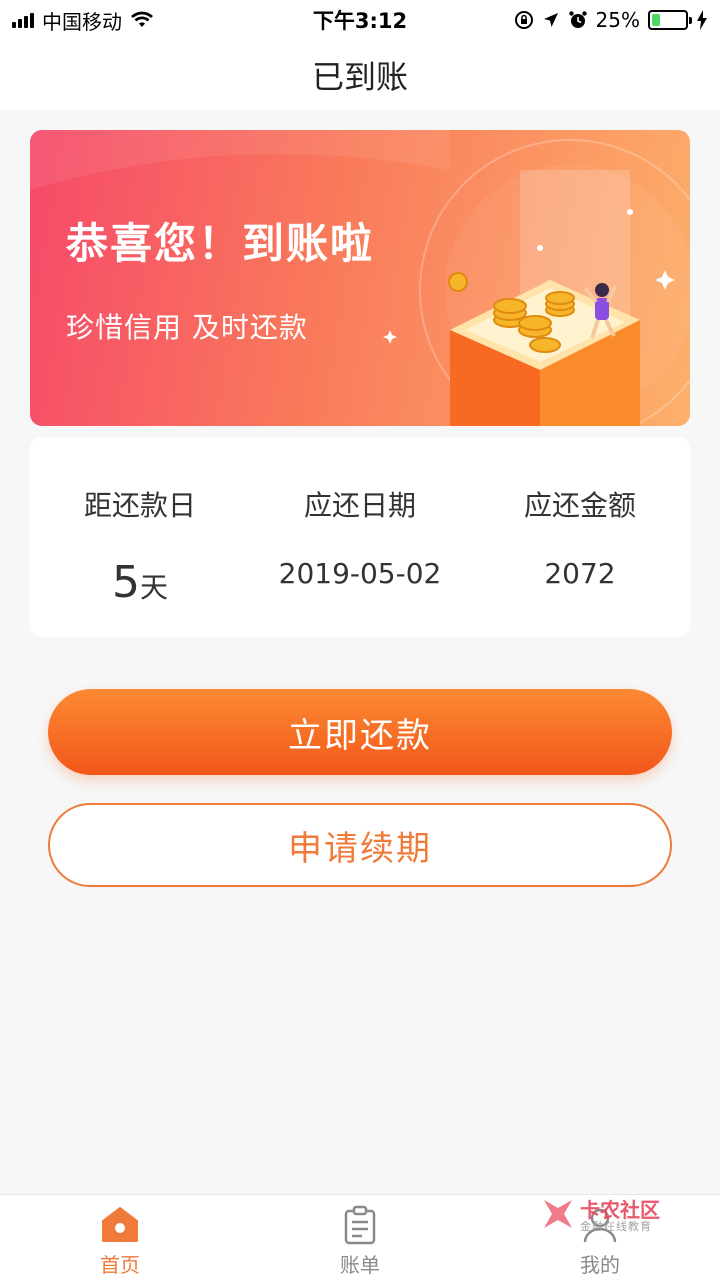 The height and width of the screenshot is (1280, 720). Describe the element at coordinates (656, 20) in the screenshot. I see `battery-fill` at that location.